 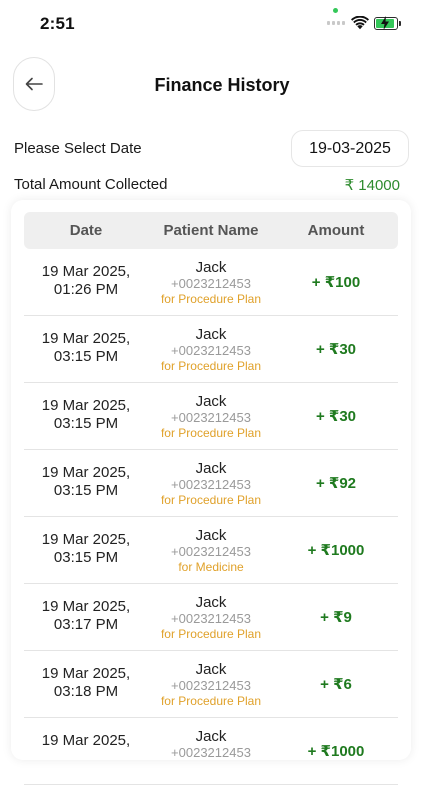 What do you see at coordinates (336, 230) in the screenshot?
I see `column-header-amount: Amount` at bounding box center [336, 230].